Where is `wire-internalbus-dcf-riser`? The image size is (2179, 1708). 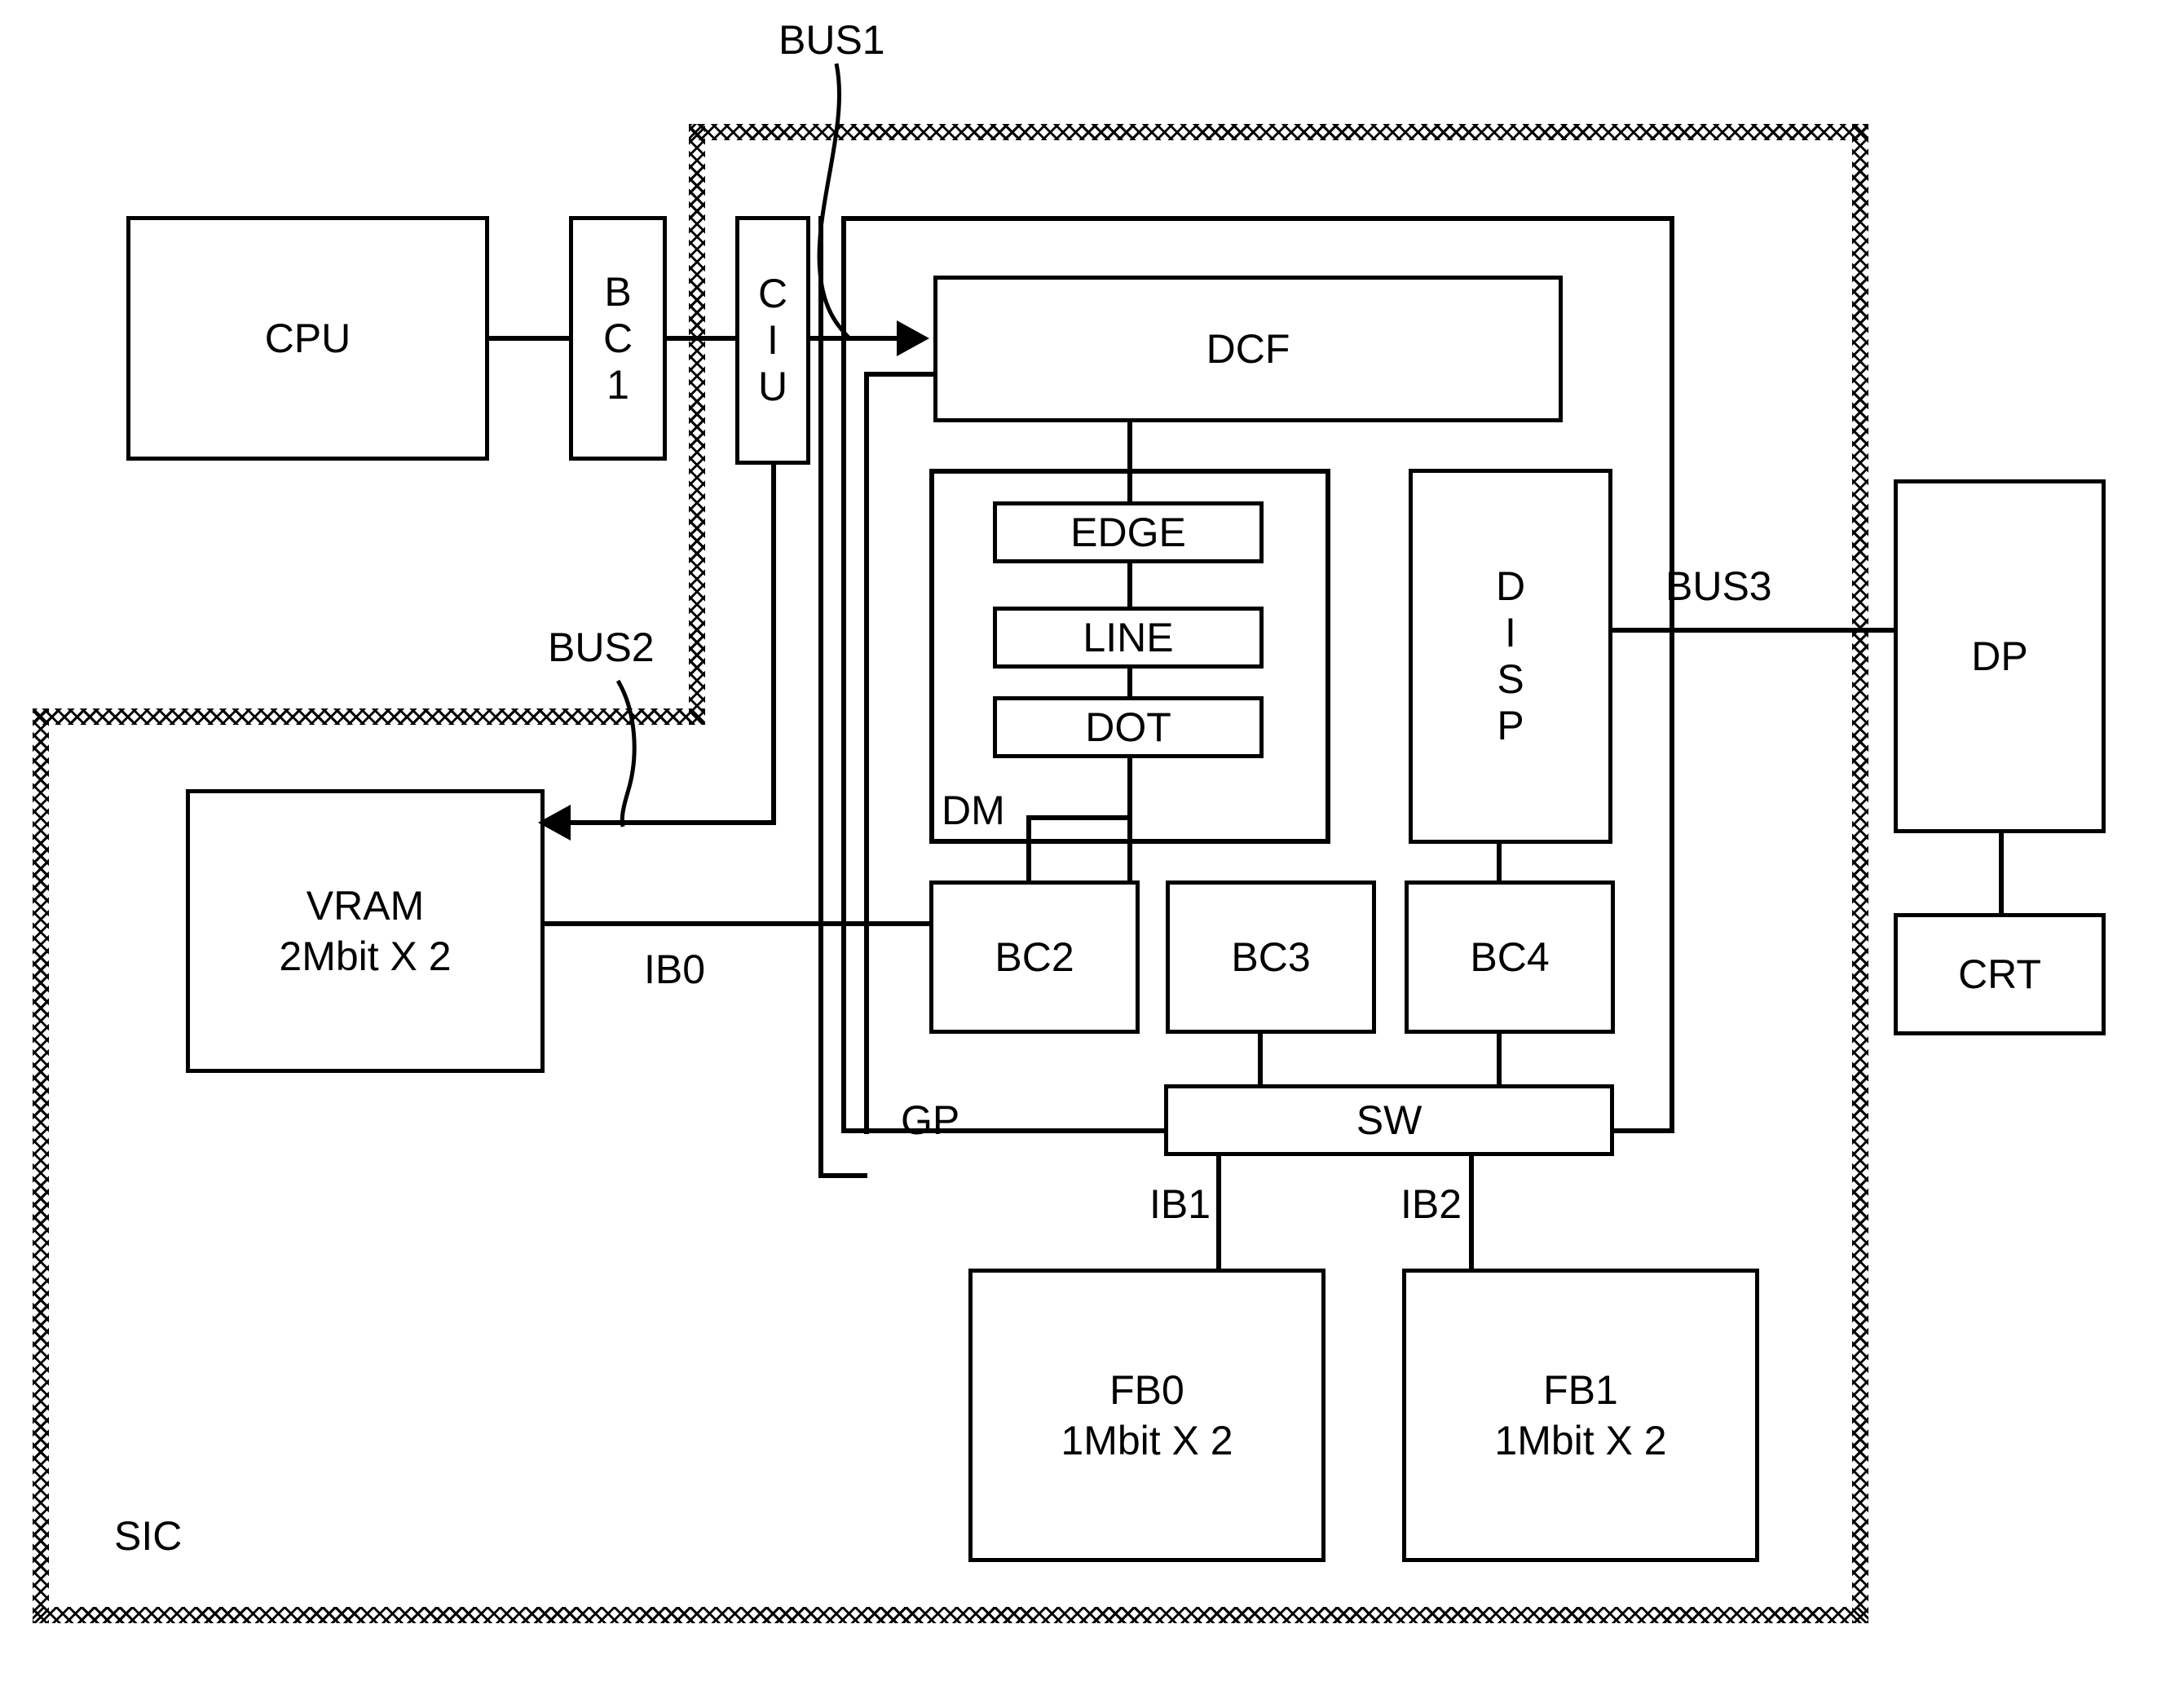
wire-internalbus-dcf-riser is located at coordinates (866, 753).